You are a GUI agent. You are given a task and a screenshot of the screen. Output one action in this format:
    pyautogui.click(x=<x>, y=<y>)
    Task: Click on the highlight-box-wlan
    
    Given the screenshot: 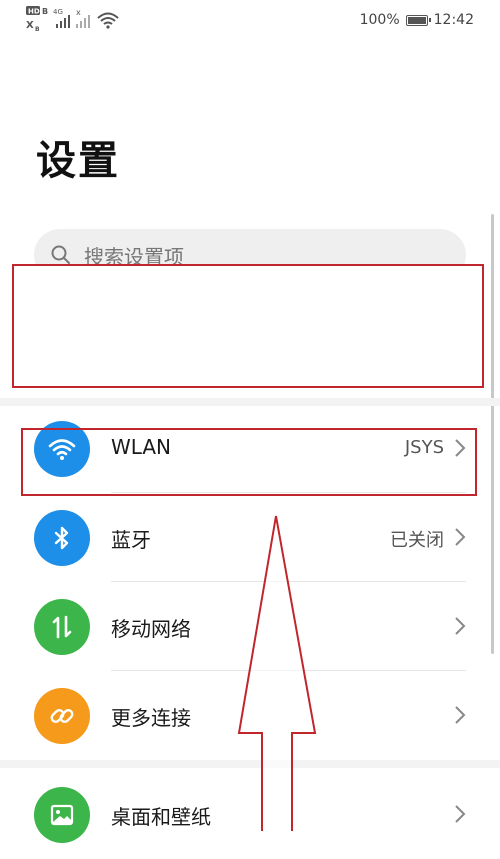 What is the action you would take?
    pyautogui.click(x=249, y=462)
    